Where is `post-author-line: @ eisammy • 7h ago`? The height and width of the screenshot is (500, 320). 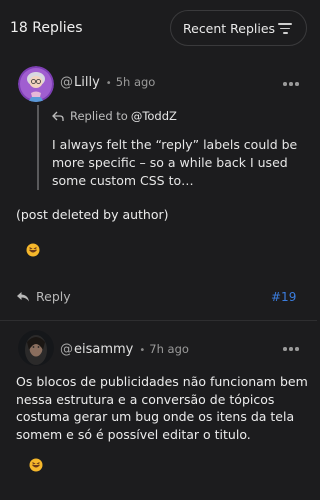 post-author-line: @ eisammy • 7h ago is located at coordinates (124, 349).